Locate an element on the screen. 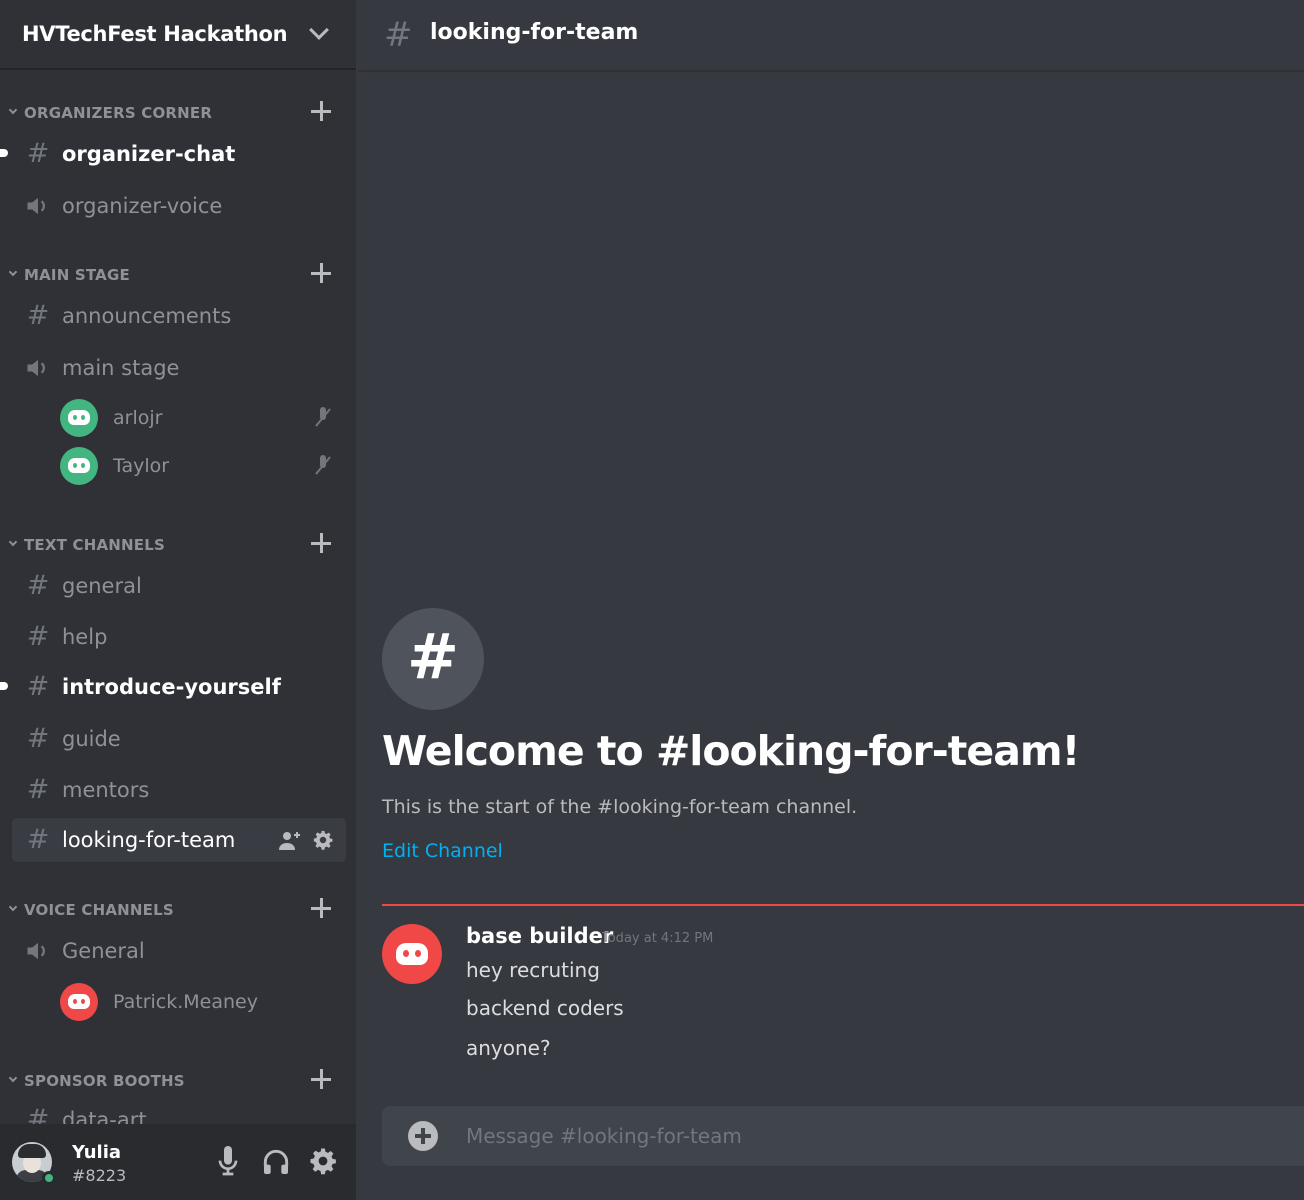 This screenshot has height=1200, width=1304. channel-help: # help is located at coordinates (179, 637).